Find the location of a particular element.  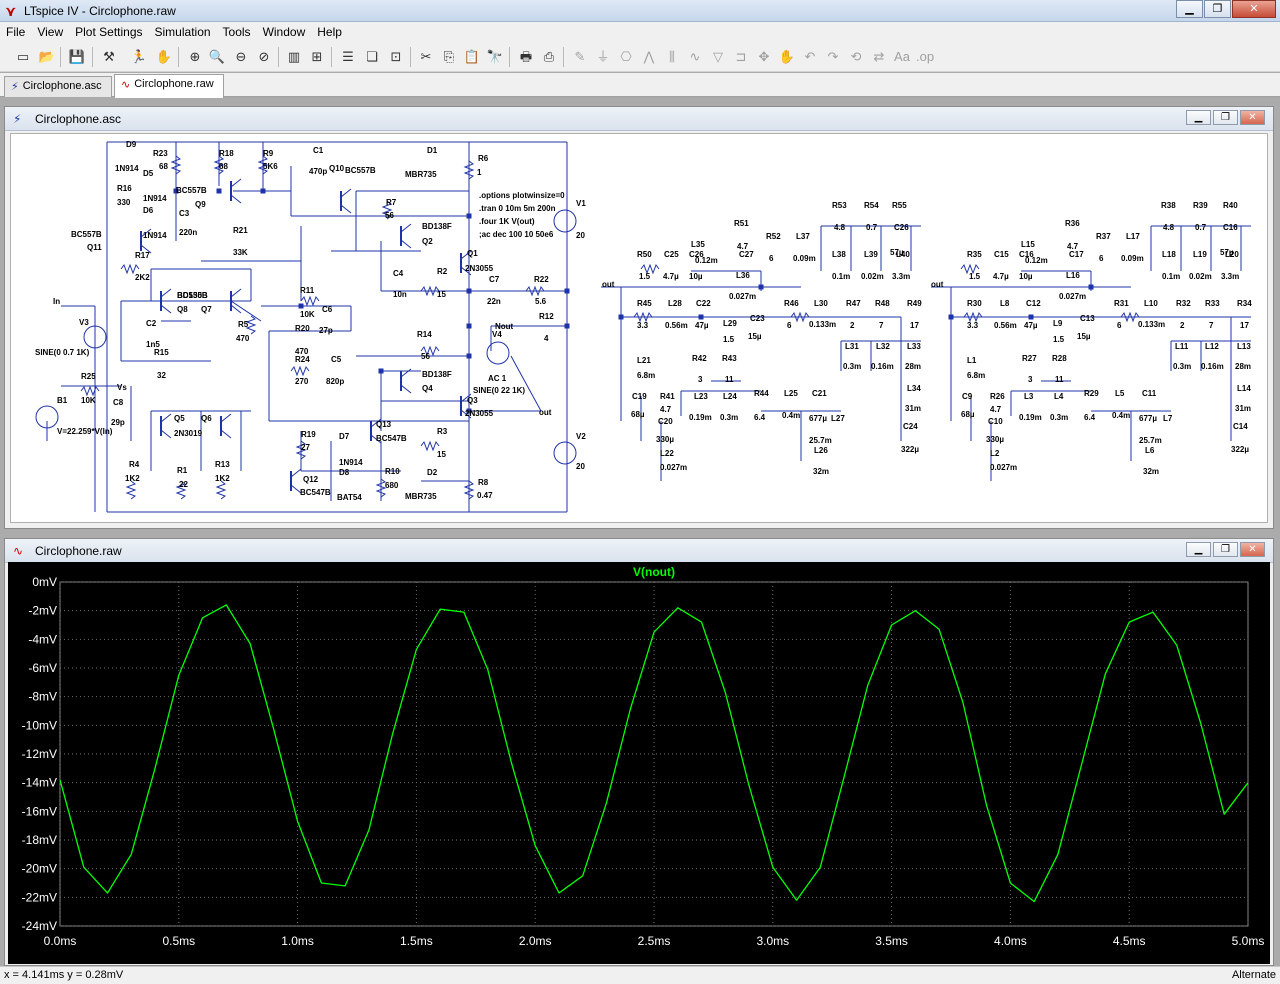

resistor-symbol is located at coordinates (310, 301).